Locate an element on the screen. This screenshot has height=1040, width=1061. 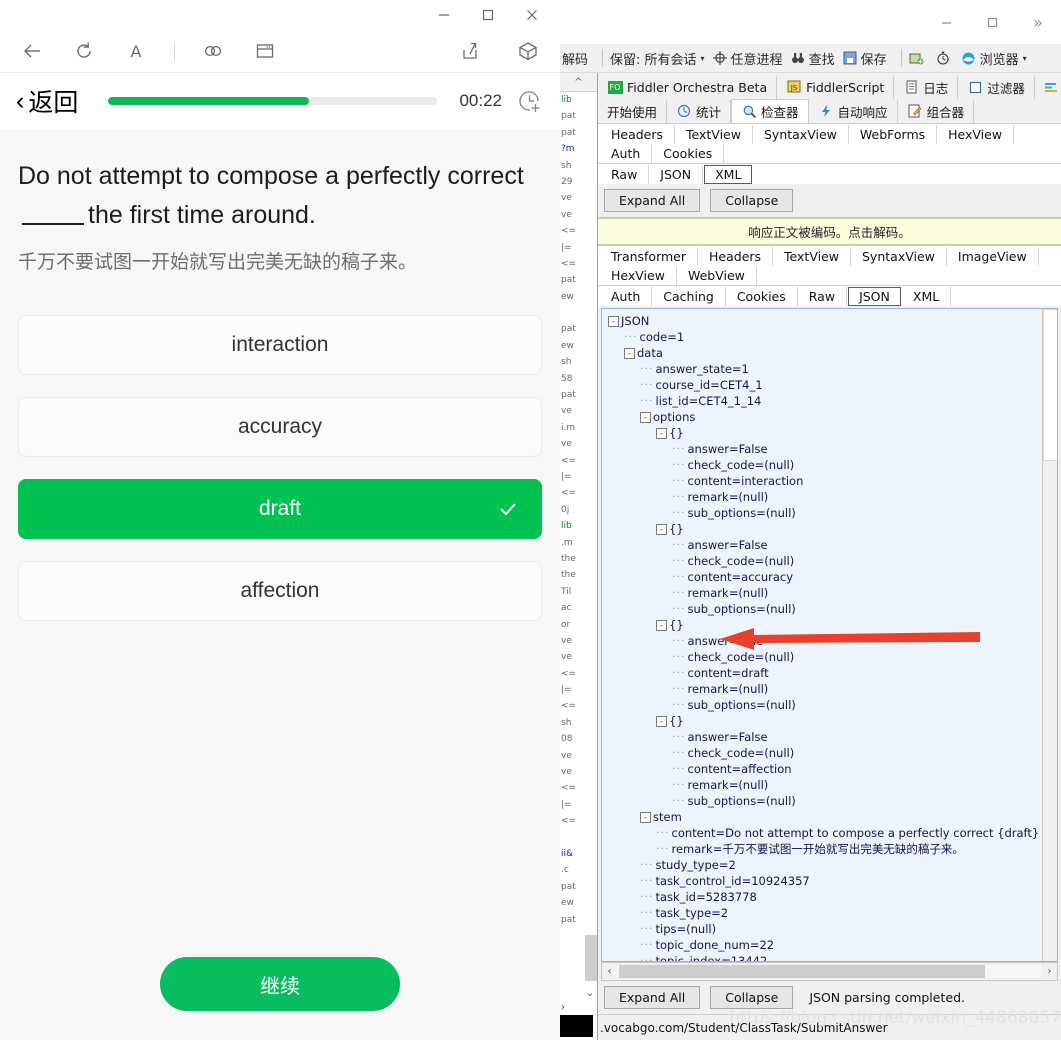
tab-检查器: 检查器 is located at coordinates (770, 111).